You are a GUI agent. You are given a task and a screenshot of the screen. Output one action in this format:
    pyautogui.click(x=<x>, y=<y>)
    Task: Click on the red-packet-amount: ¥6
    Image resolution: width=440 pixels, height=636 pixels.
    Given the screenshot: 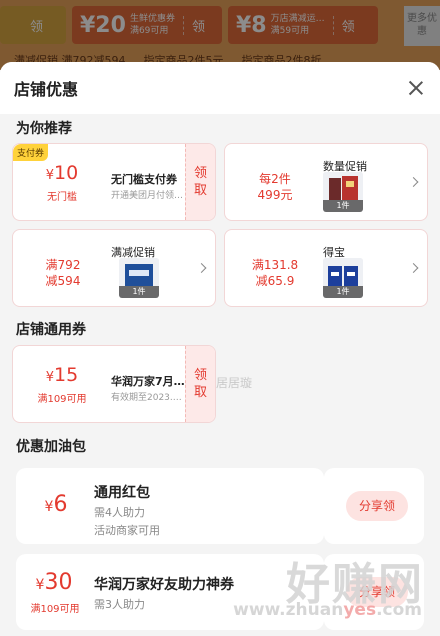 What is the action you would take?
    pyautogui.click(x=56, y=504)
    